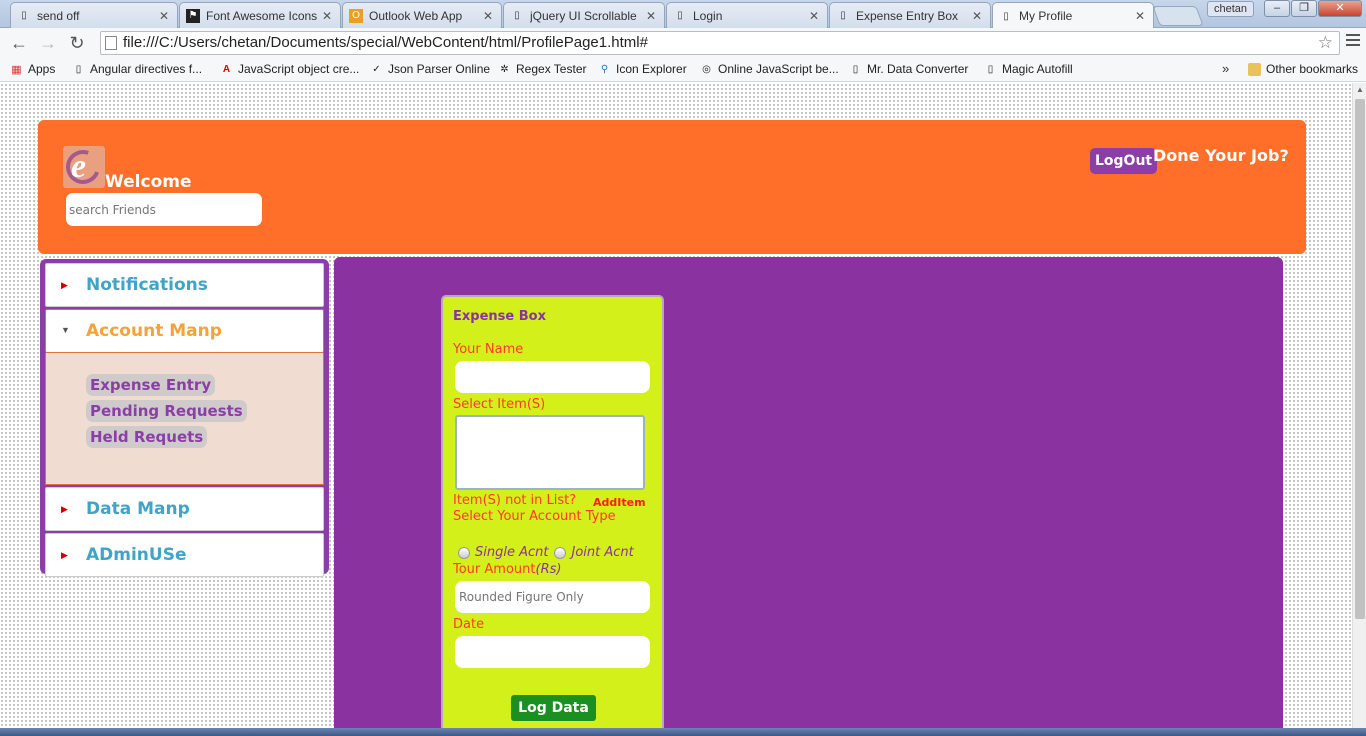 The height and width of the screenshot is (736, 1366). Describe the element at coordinates (1304, 8) in the screenshot. I see `restore-button: ❐` at that location.